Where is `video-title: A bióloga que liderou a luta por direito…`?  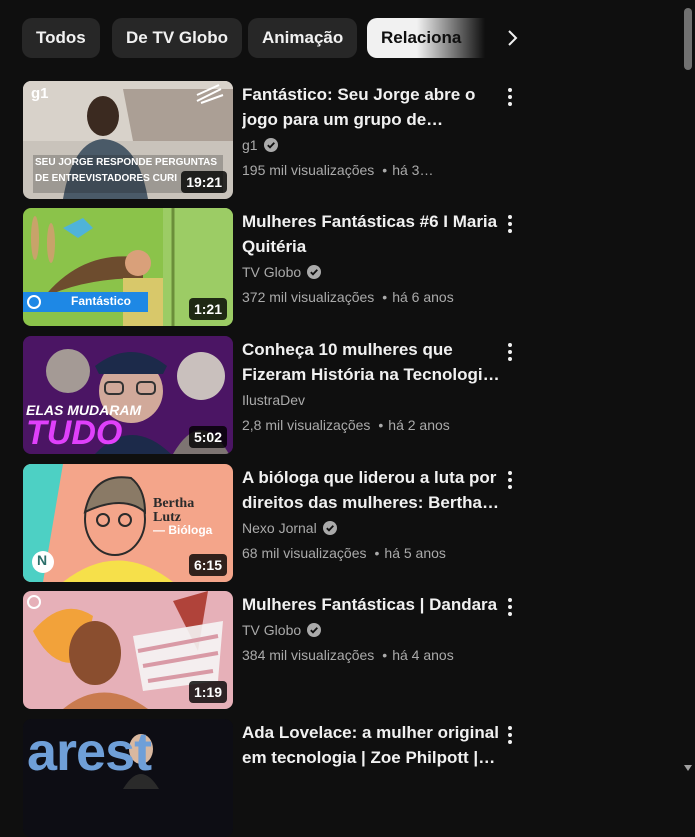
video-title: A bióloga que liderou a luta por direito… is located at coordinates (371, 490).